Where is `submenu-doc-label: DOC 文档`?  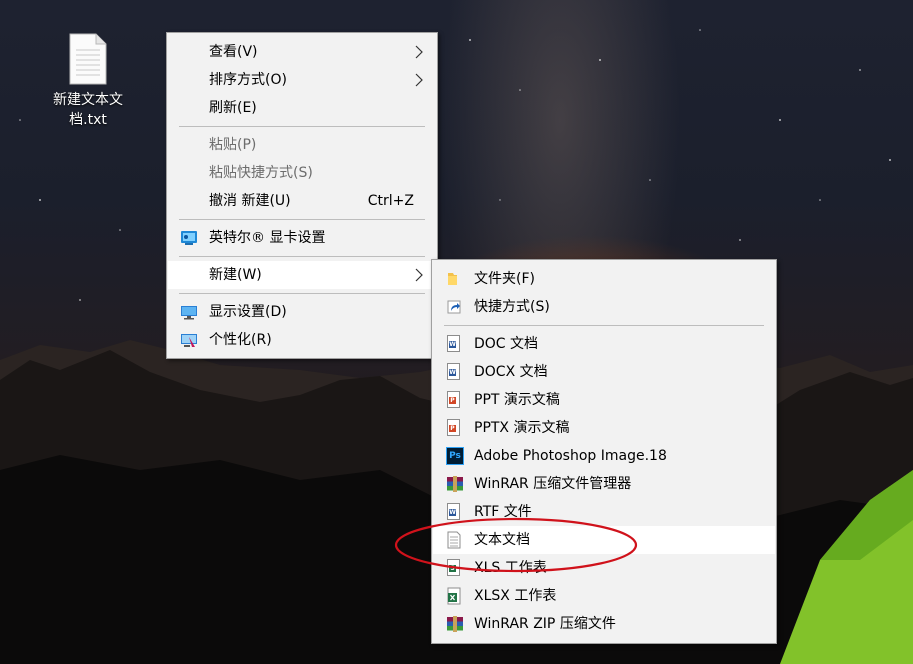 submenu-doc-label: DOC 文档 is located at coordinates (506, 344).